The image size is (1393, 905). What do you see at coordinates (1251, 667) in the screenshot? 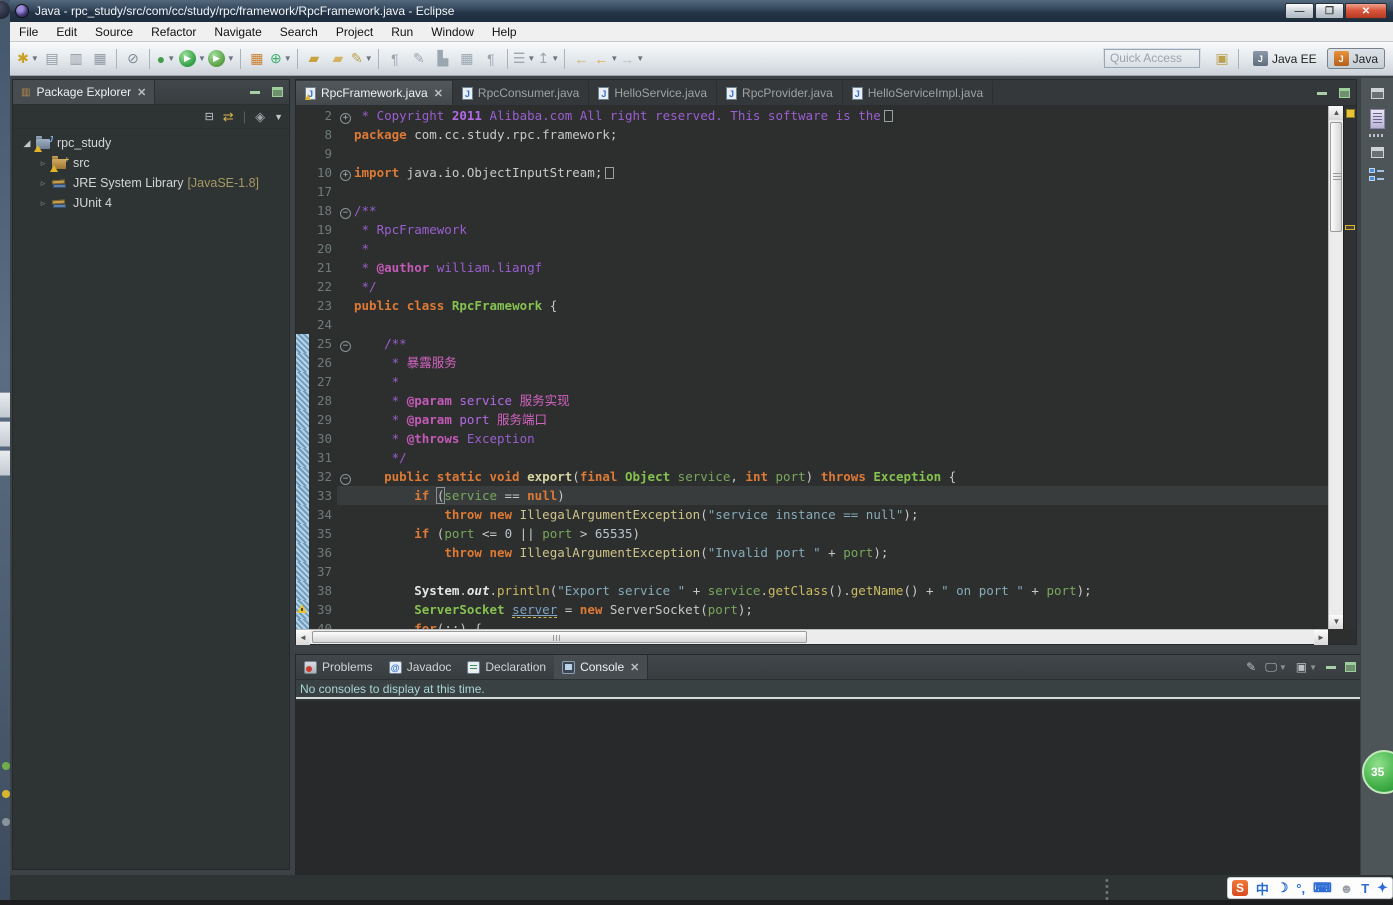
I see `pin-console-button: ✎` at bounding box center [1251, 667].